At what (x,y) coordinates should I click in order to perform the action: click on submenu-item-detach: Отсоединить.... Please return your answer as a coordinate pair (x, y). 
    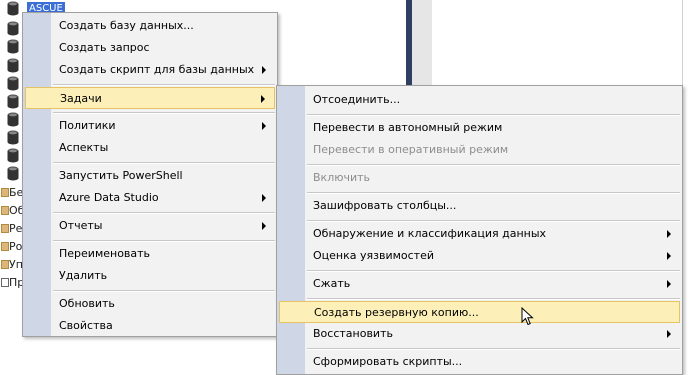
    Looking at the image, I should click on (479, 100).